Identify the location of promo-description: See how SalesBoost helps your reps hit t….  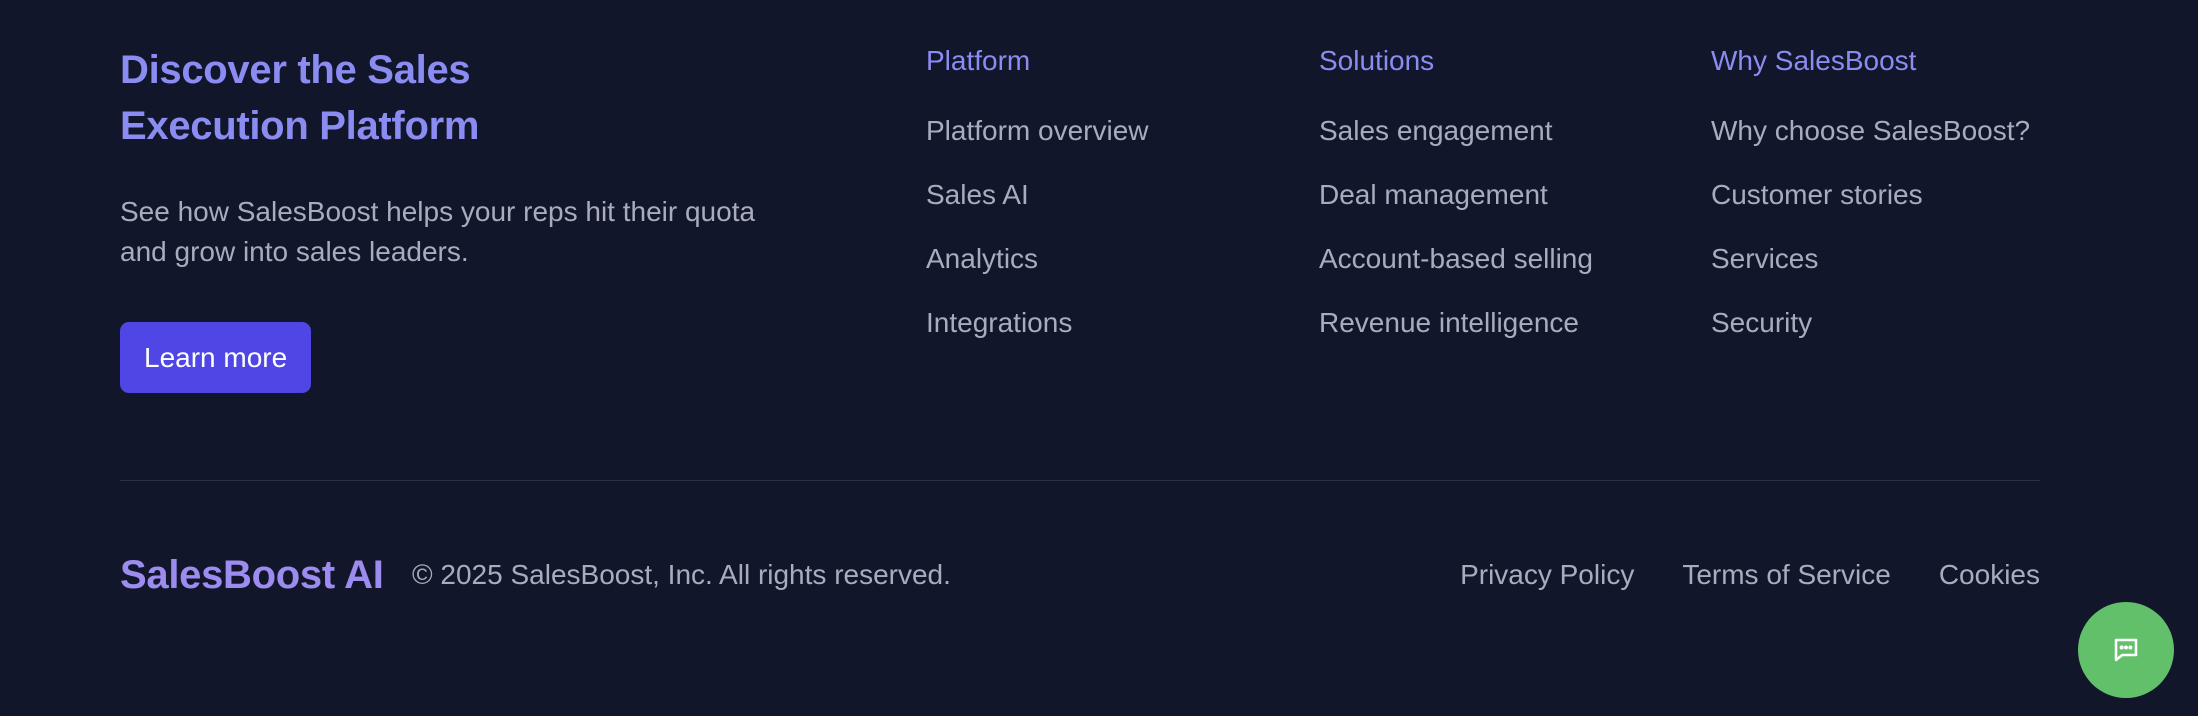
(438, 231).